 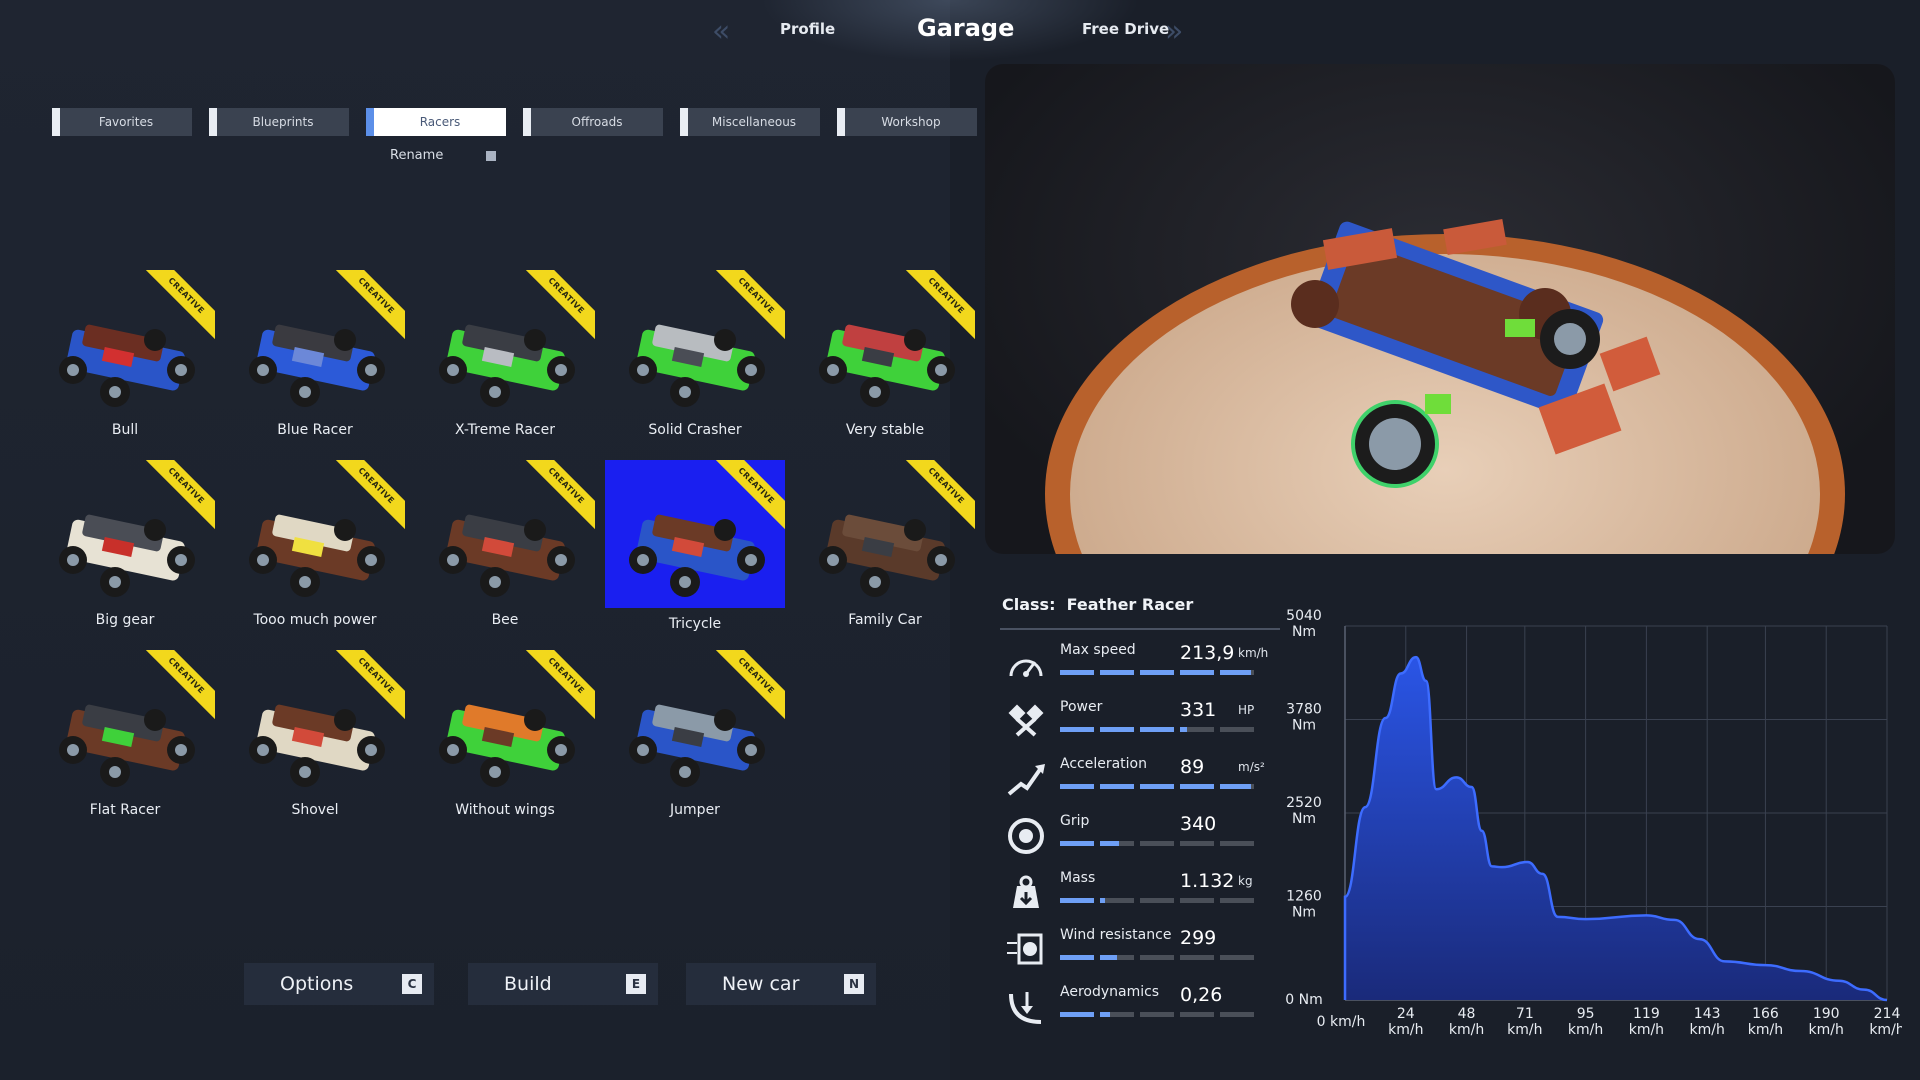 I want to click on stat-name: Max speed, so click(x=1098, y=650).